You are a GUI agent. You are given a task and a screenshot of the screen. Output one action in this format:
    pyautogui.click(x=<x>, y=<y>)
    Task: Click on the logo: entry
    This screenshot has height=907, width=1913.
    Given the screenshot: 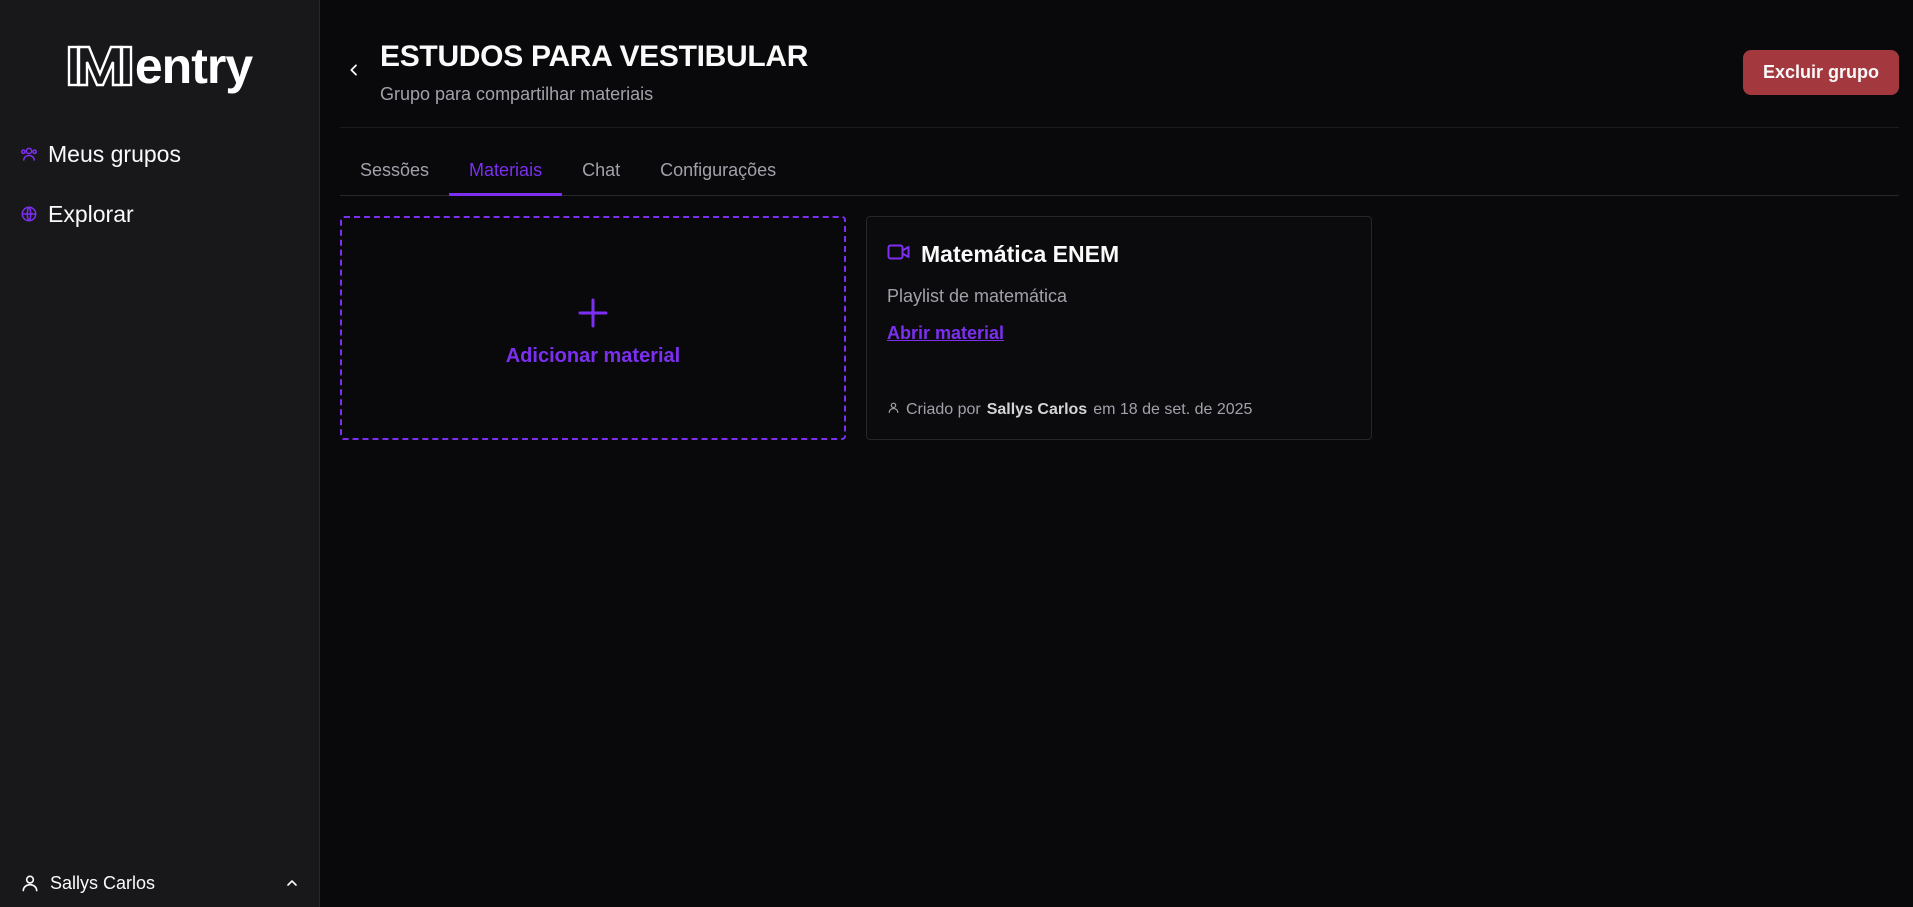 What is the action you would take?
    pyautogui.click(x=159, y=63)
    